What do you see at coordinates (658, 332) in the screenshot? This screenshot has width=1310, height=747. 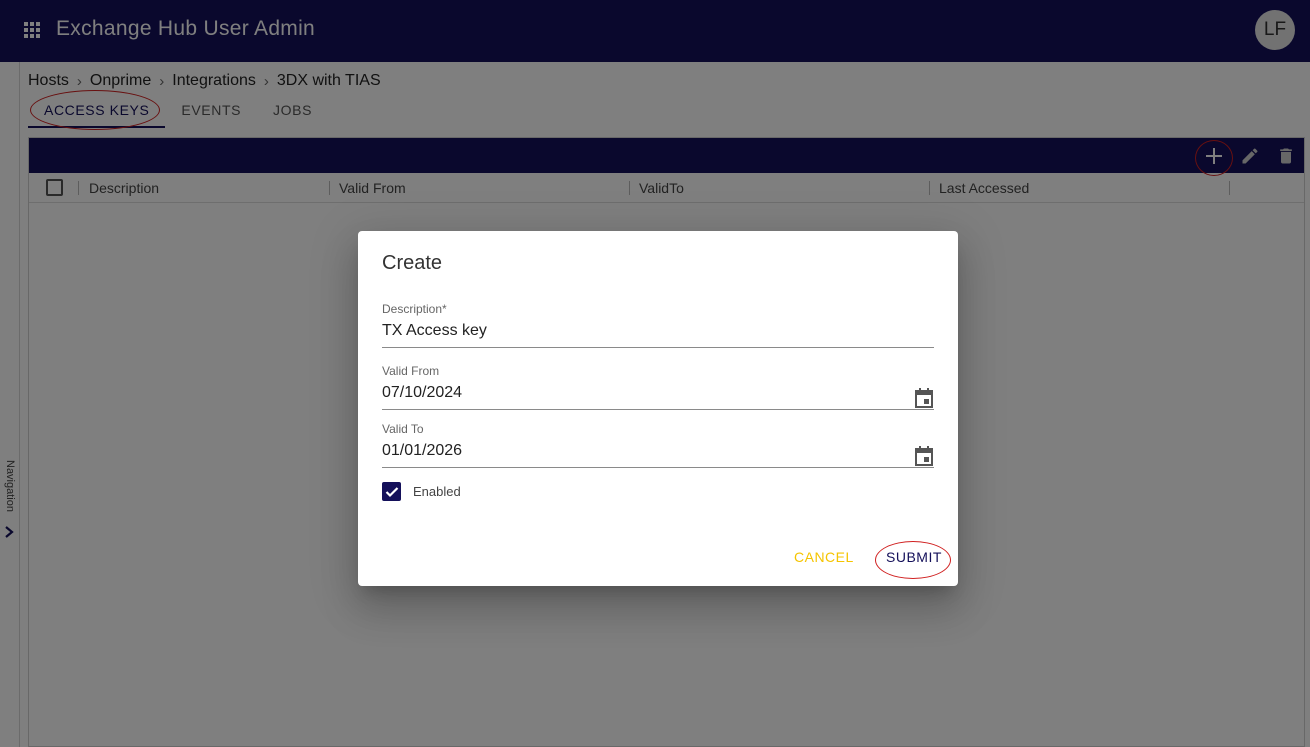 I see `description-input` at bounding box center [658, 332].